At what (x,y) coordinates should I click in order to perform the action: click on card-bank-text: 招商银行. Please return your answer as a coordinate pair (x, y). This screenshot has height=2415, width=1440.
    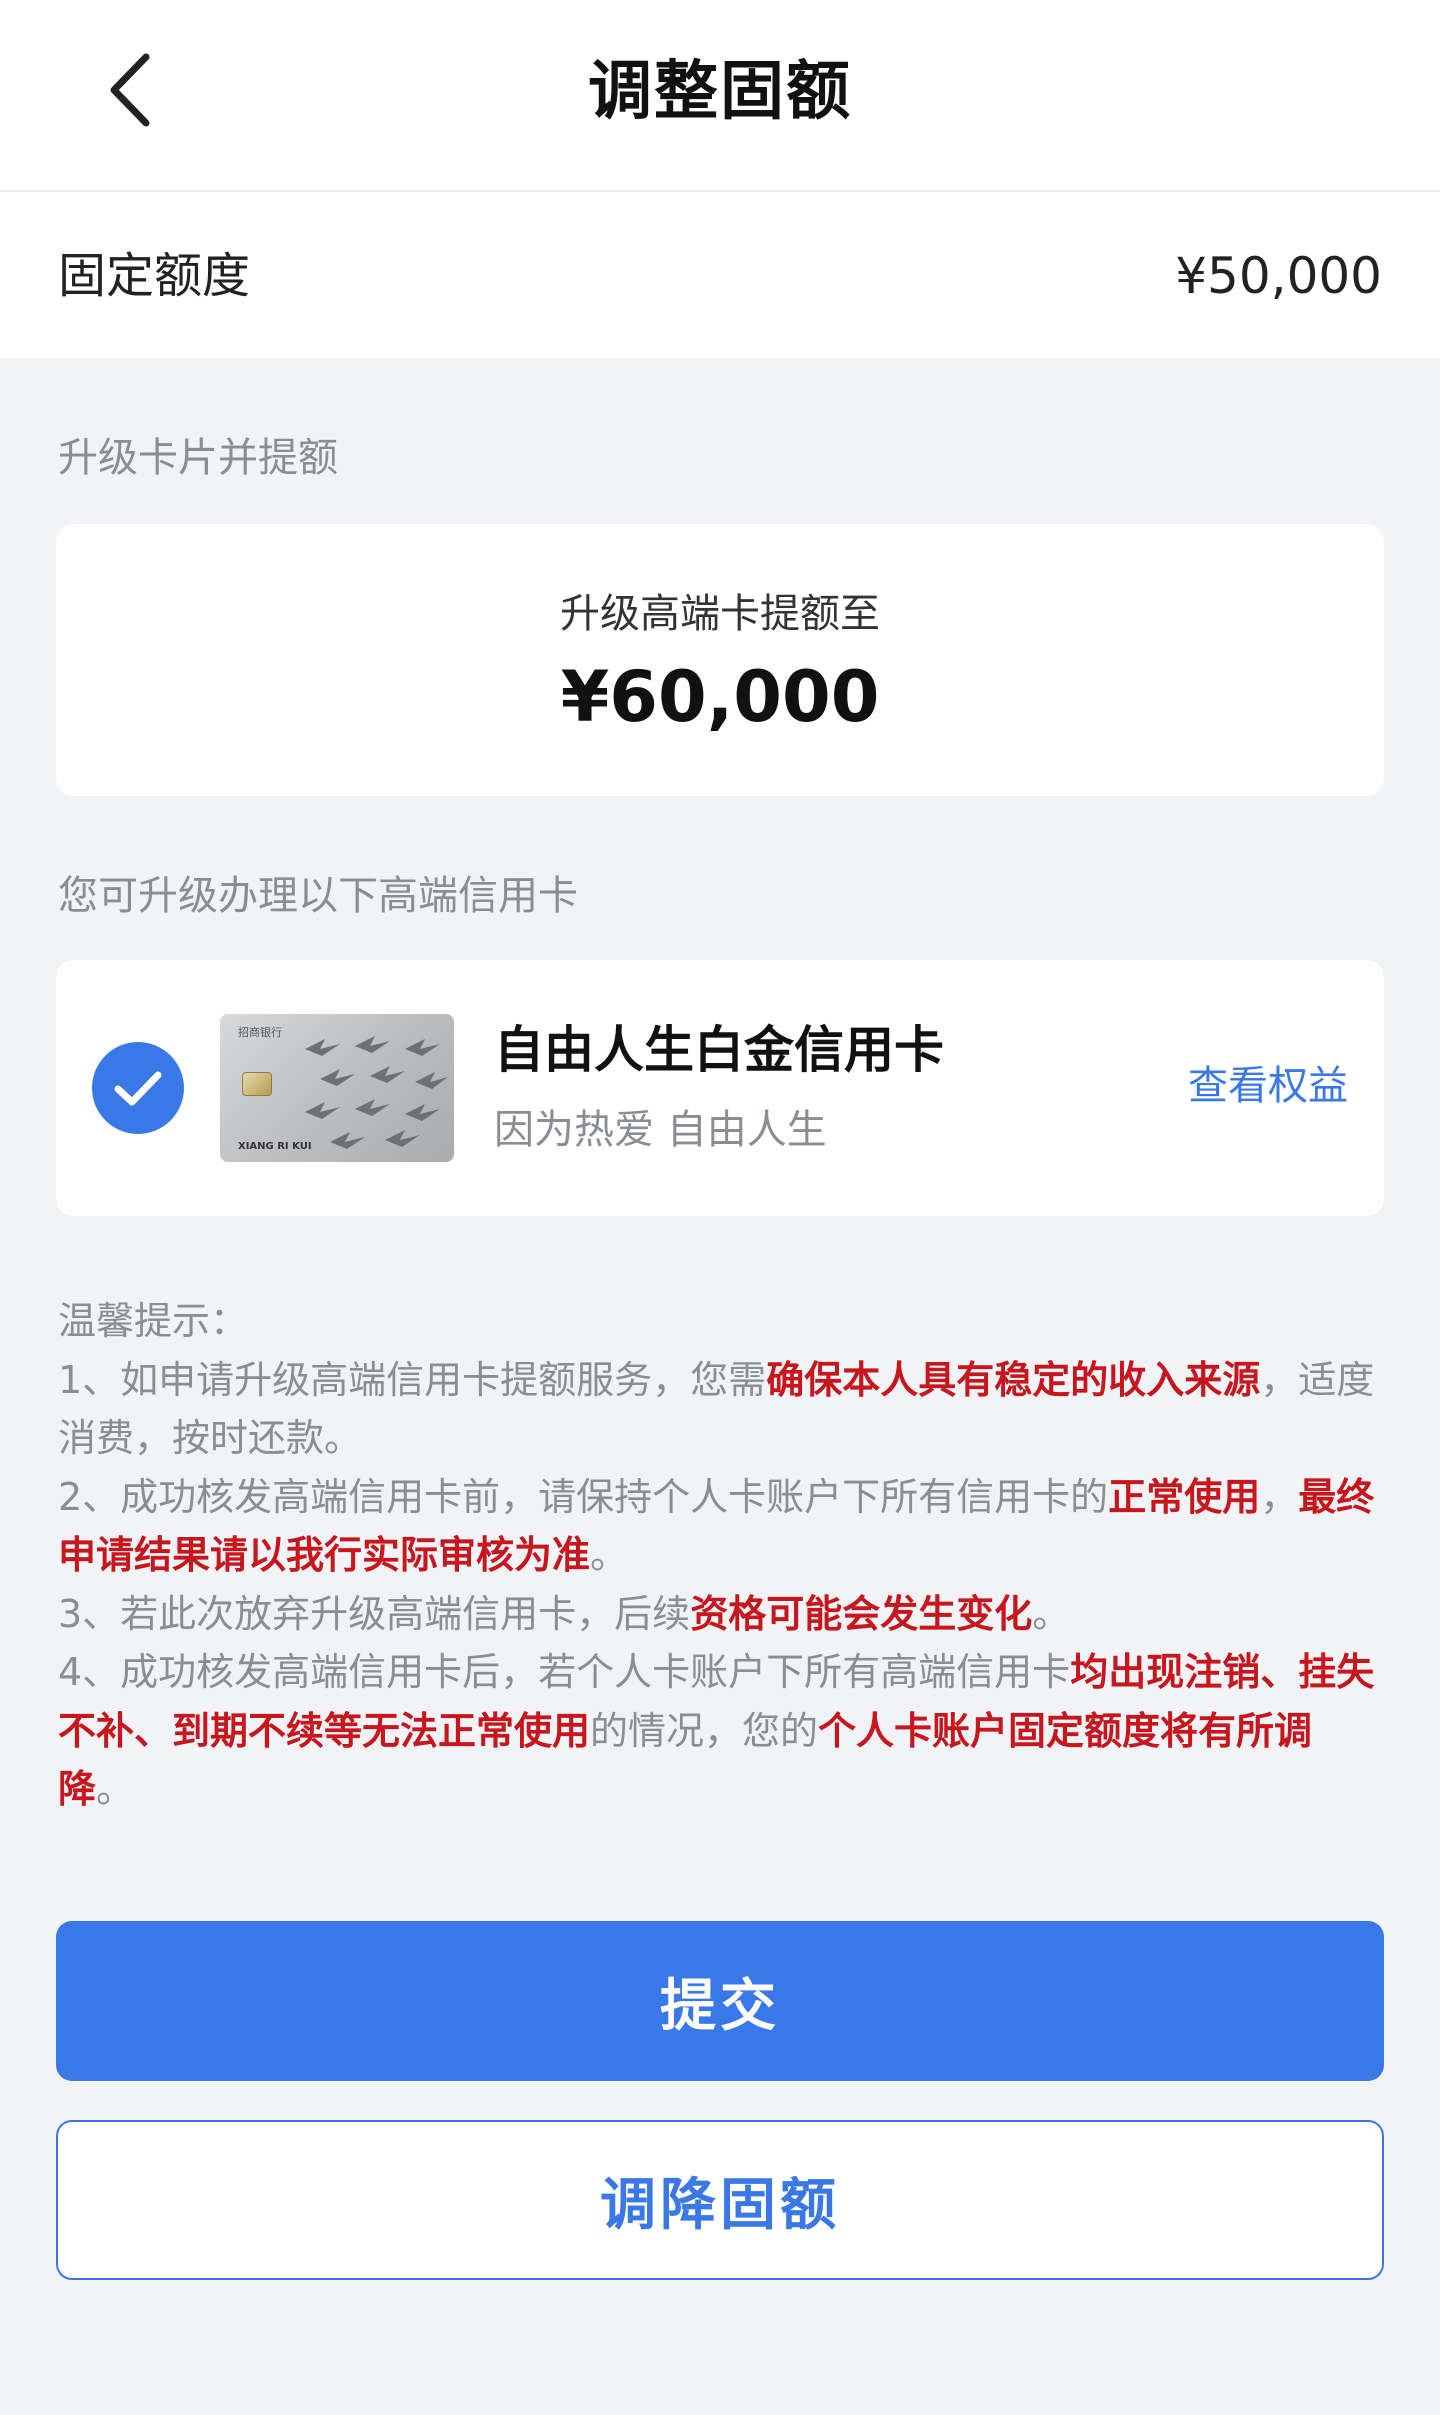
    Looking at the image, I should click on (260, 1032).